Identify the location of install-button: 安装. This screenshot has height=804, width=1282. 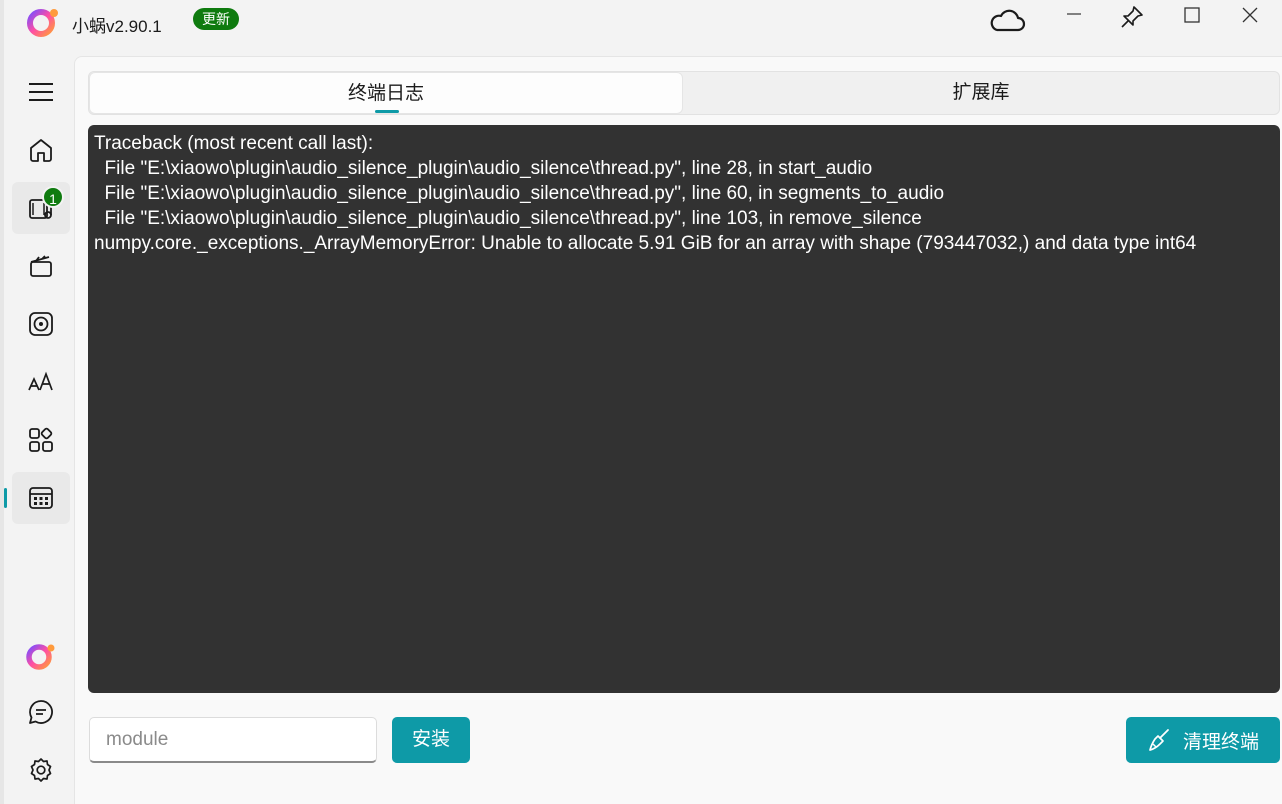
(431, 740).